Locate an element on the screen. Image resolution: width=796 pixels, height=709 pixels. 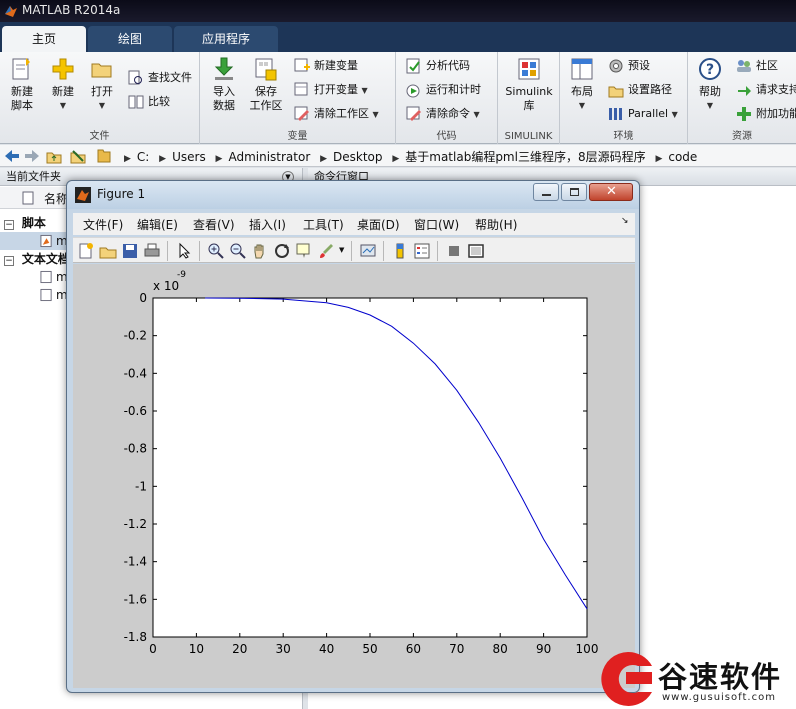
compare-icon is located at coordinates (136, 102).